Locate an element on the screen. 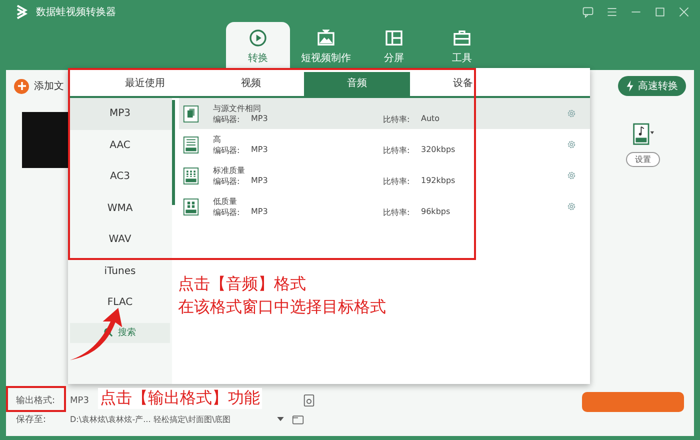 The height and width of the screenshot is (440, 700). format-item: MP3 is located at coordinates (120, 114).